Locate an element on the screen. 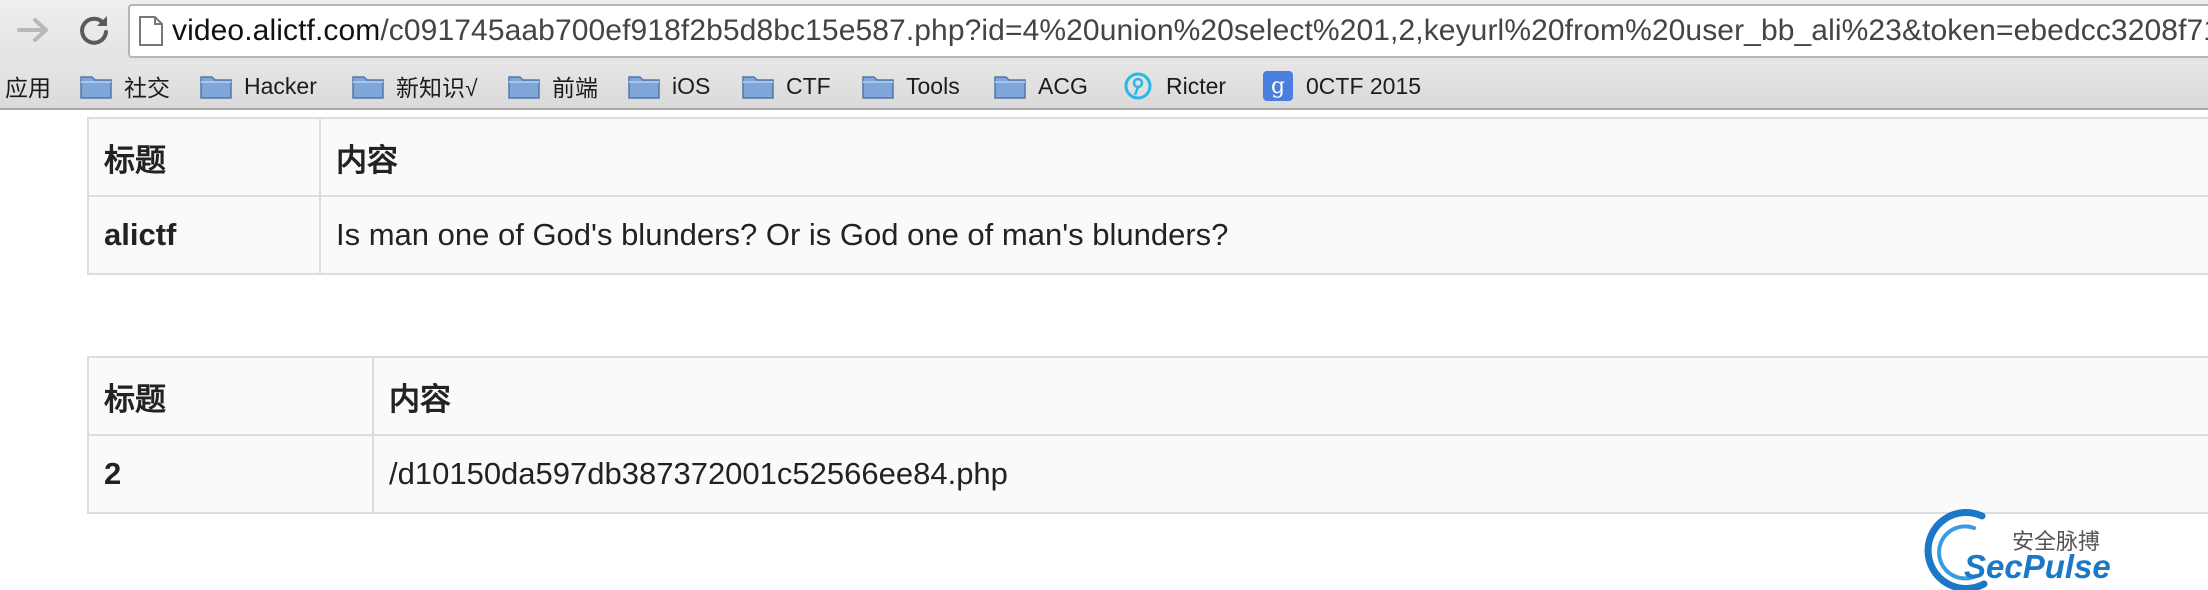 The image size is (2208, 590). bookmark-label: CTF is located at coordinates (808, 85).